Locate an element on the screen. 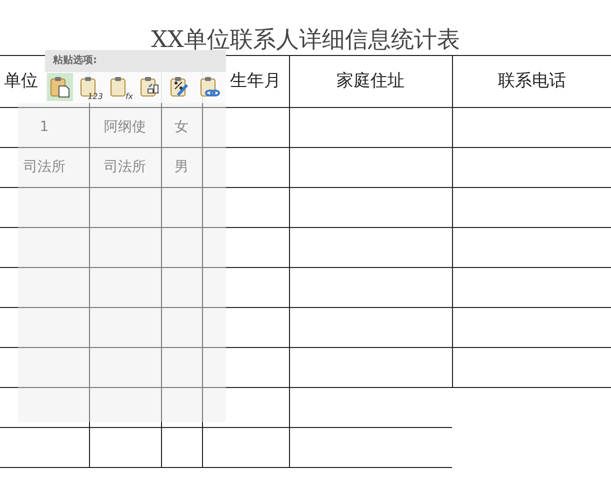  table-cell: 阿纲使 is located at coordinates (125, 128).